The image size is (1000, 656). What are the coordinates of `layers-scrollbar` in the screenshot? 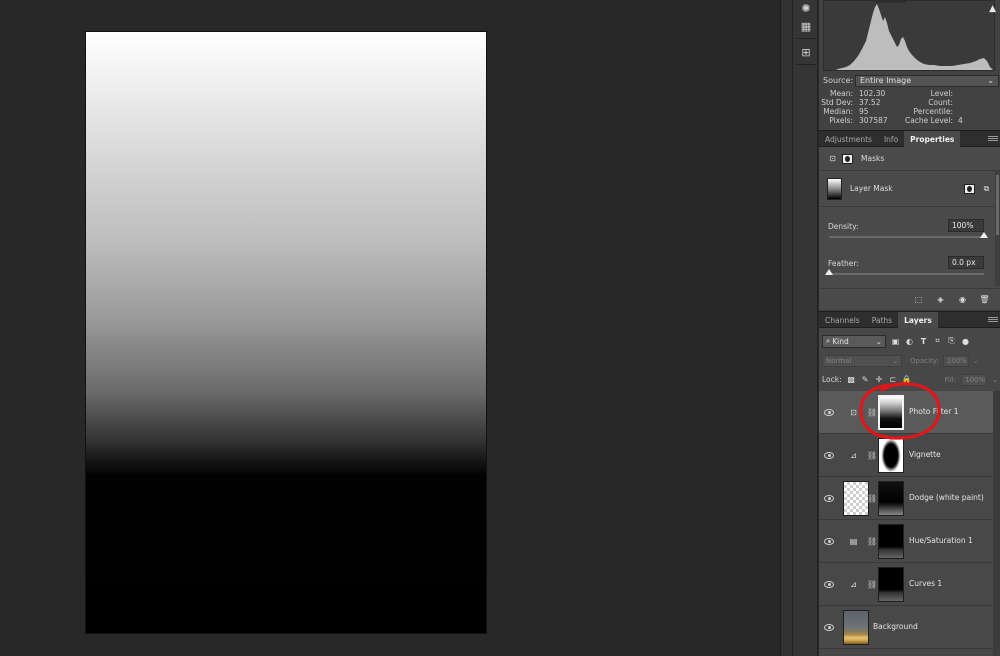 It's located at (996, 523).